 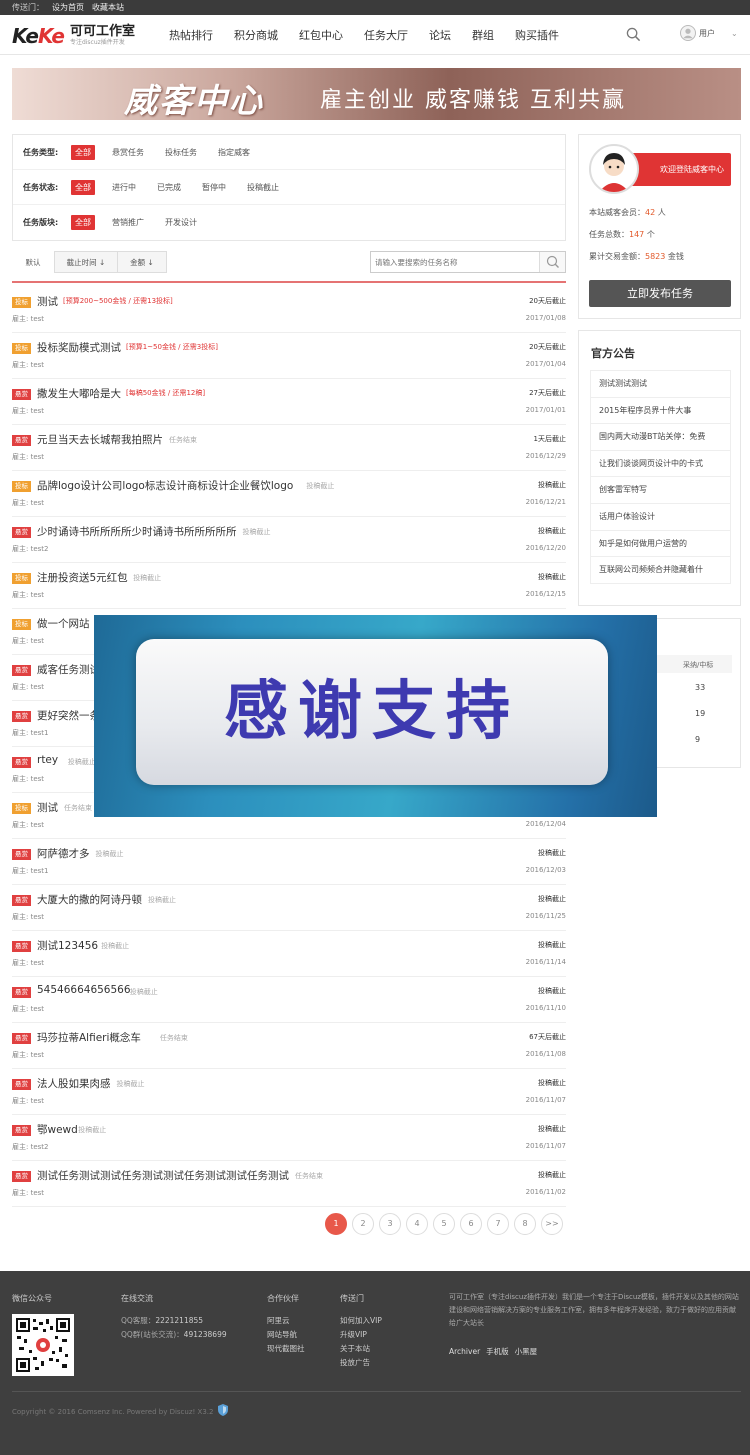 What do you see at coordinates (263, 187) in the screenshot?
I see `filter-option: 投稿截止` at bounding box center [263, 187].